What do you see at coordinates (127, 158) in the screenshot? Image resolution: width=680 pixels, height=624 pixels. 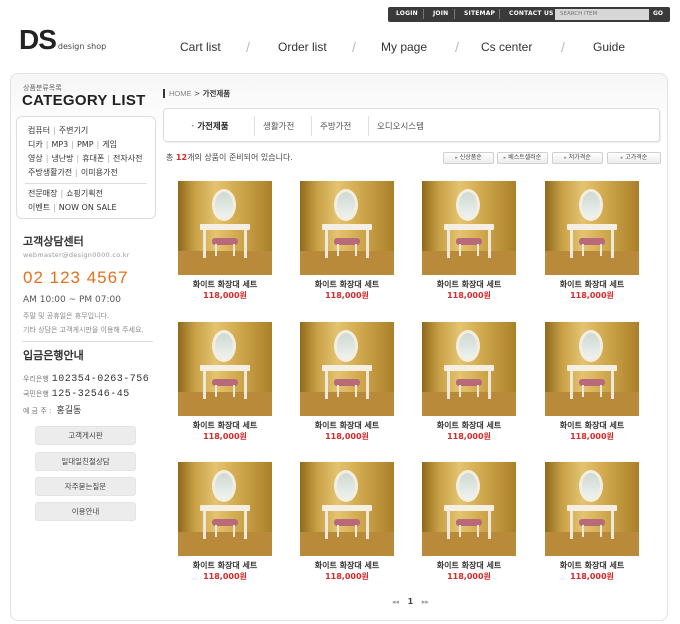 I see `category-dictionary: 전자사전` at bounding box center [127, 158].